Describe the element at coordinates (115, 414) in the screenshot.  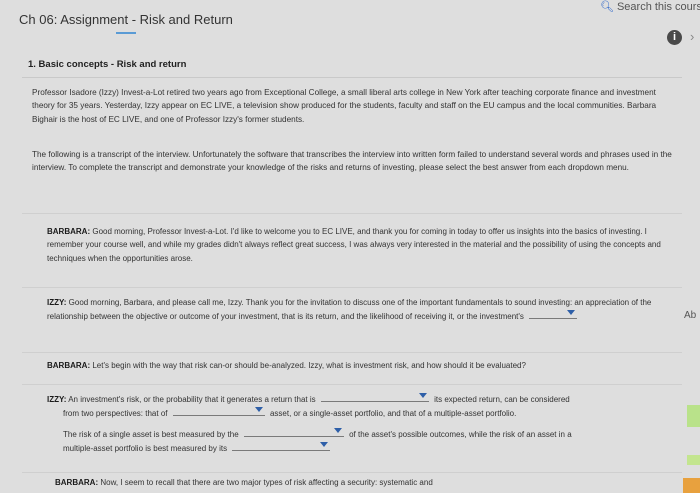
I see `dialogue-text: from two perspectives: that of` at that location.